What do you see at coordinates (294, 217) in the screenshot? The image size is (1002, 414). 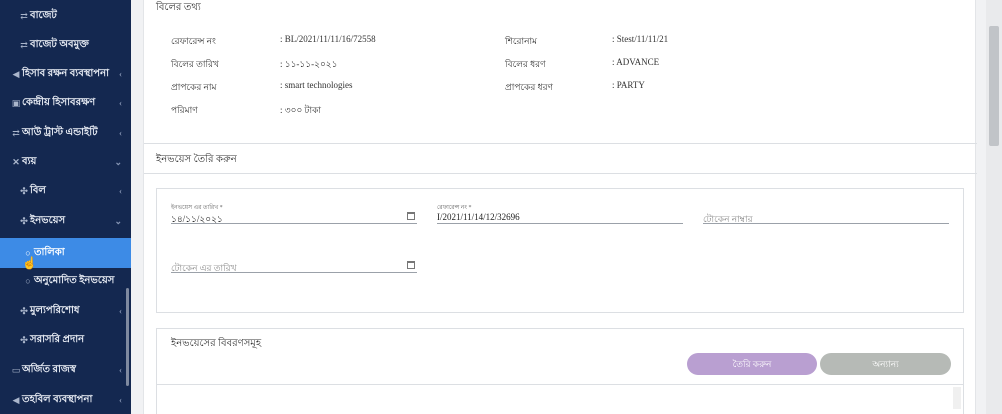 I see `invoice-date-input: ১৪/১১/২০২১` at bounding box center [294, 217].